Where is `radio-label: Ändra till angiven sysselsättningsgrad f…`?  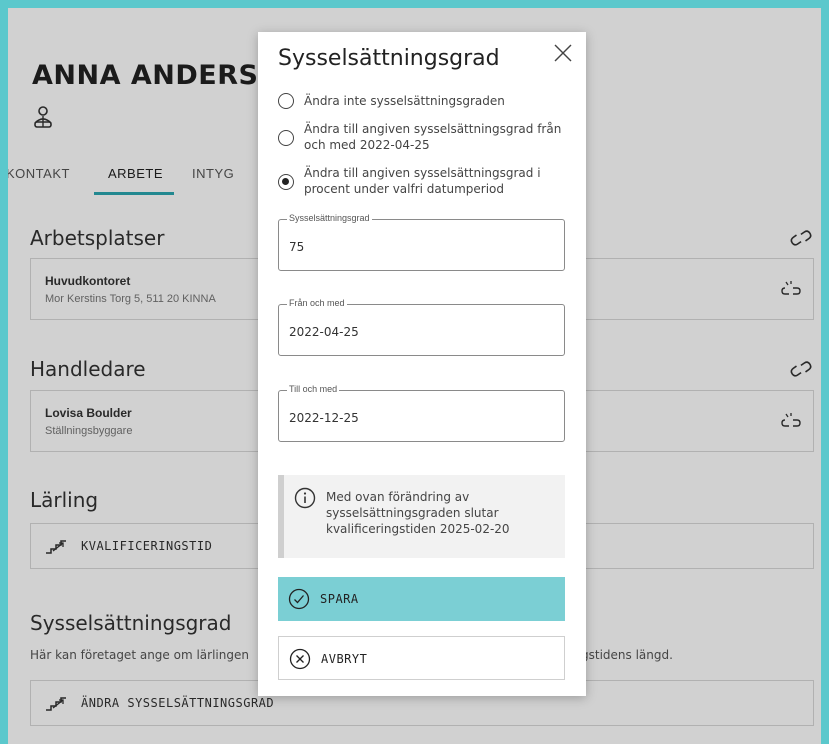 radio-label: Ändra till angiven sysselsättningsgrad f… is located at coordinates (433, 137).